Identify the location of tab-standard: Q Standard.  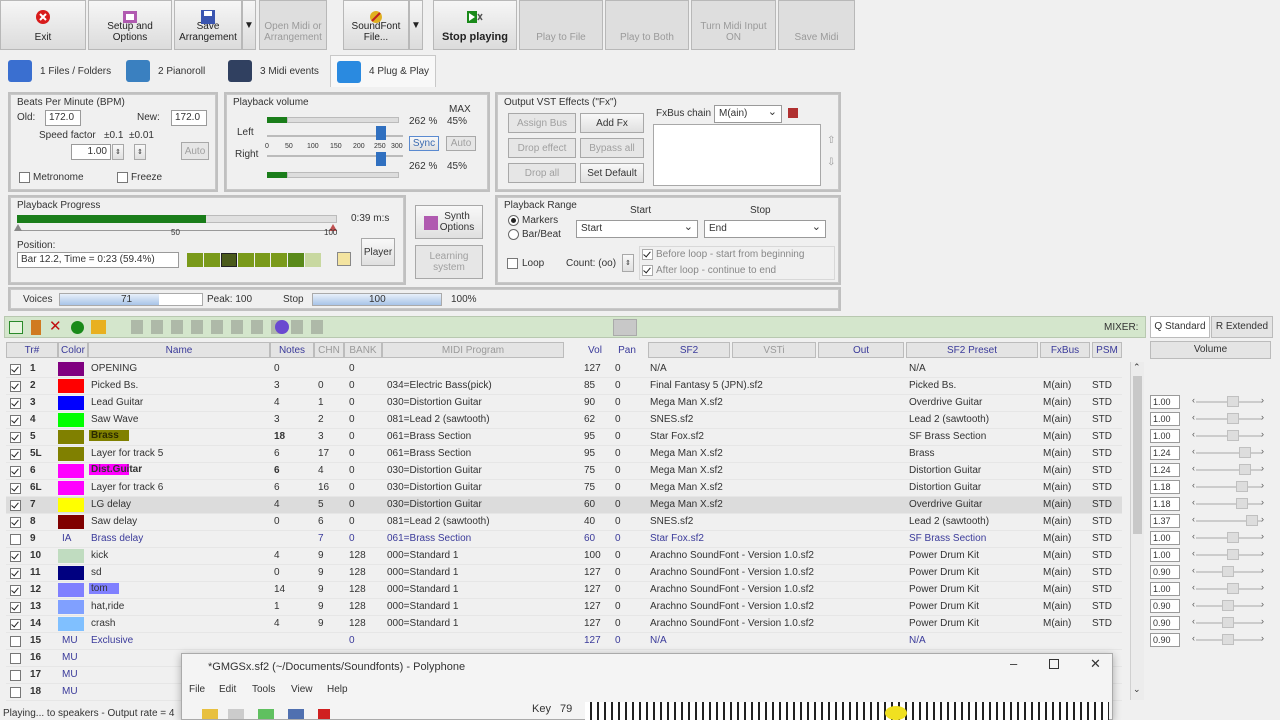
(1180, 327).